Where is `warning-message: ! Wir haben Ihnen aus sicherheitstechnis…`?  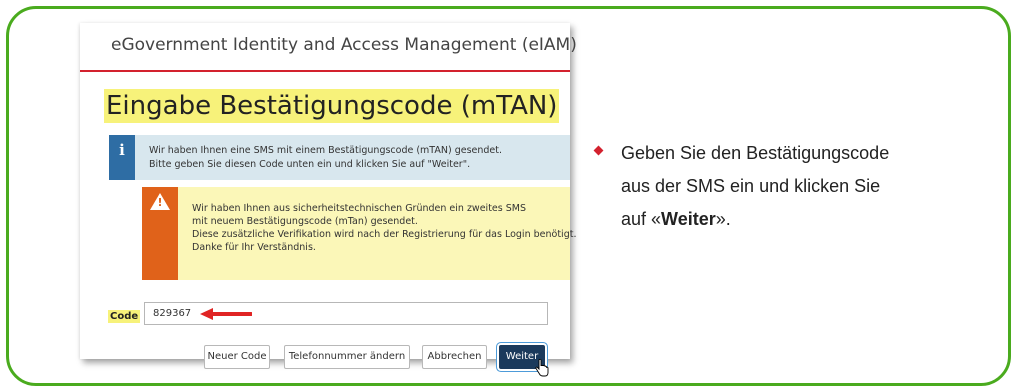 warning-message: ! Wir haben Ihnen aus sicherheitstechnis… is located at coordinates (359, 233).